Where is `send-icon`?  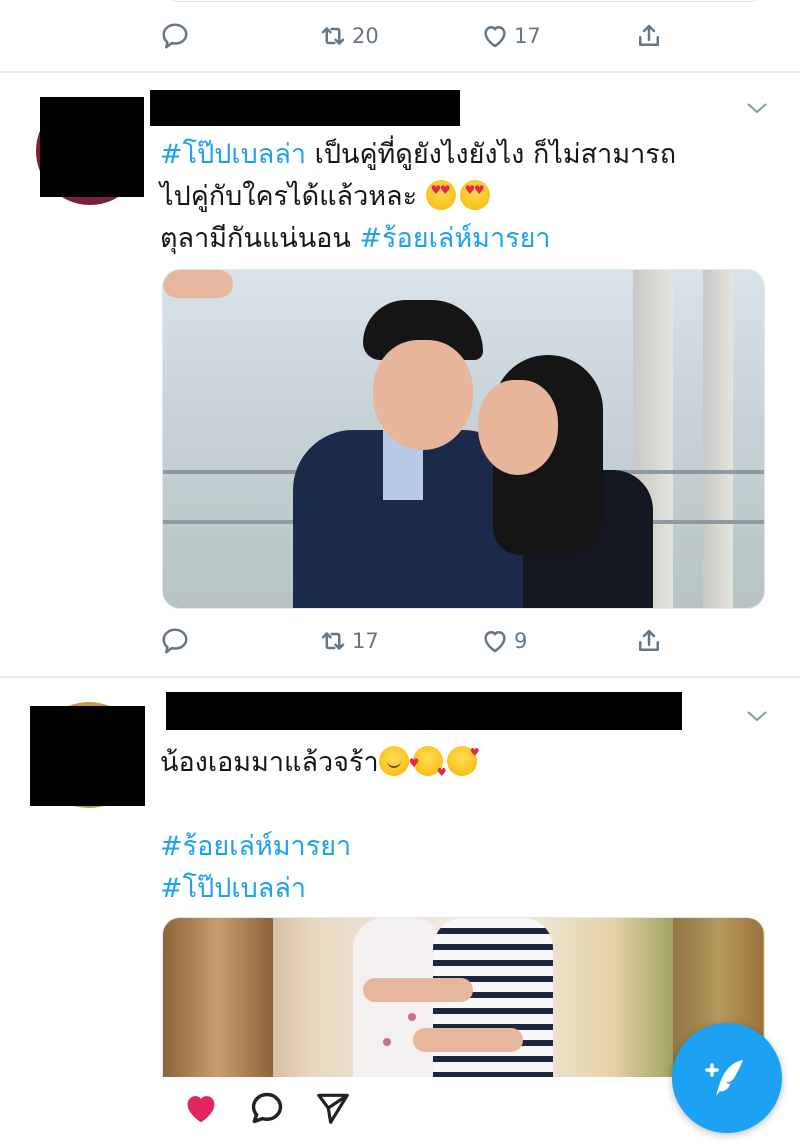 send-icon is located at coordinates (333, 1108).